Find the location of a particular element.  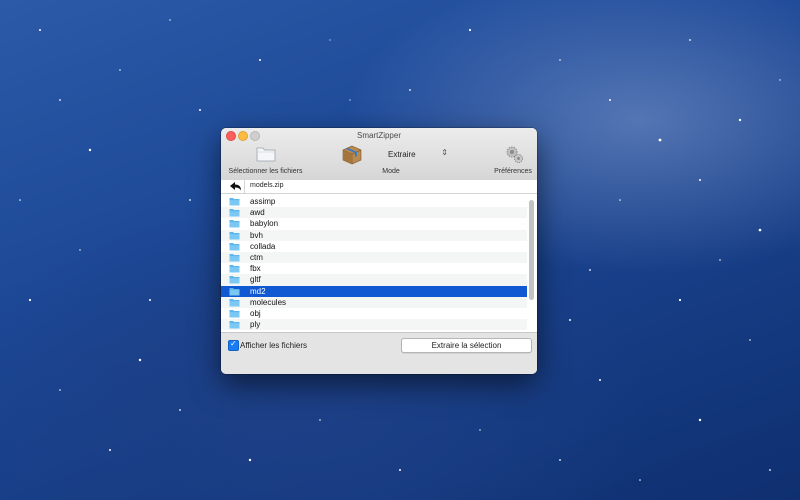

file-row: obj is located at coordinates (374, 313).